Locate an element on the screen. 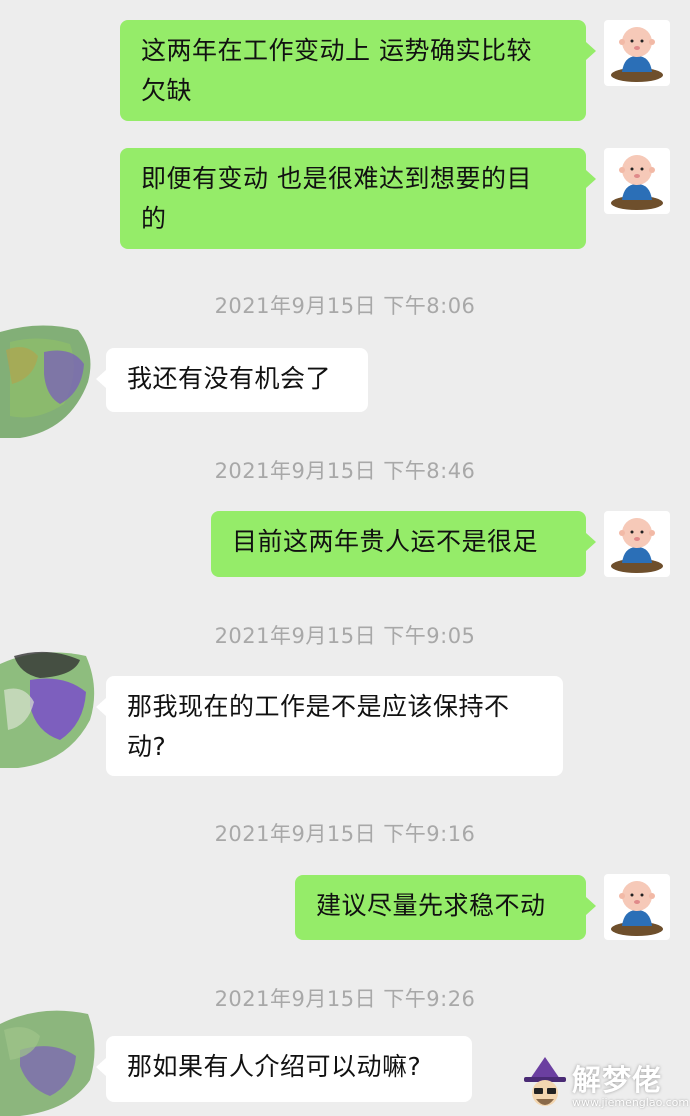  message-line: 即便有变动 也是很难达到想要的目 is located at coordinates (336, 178).